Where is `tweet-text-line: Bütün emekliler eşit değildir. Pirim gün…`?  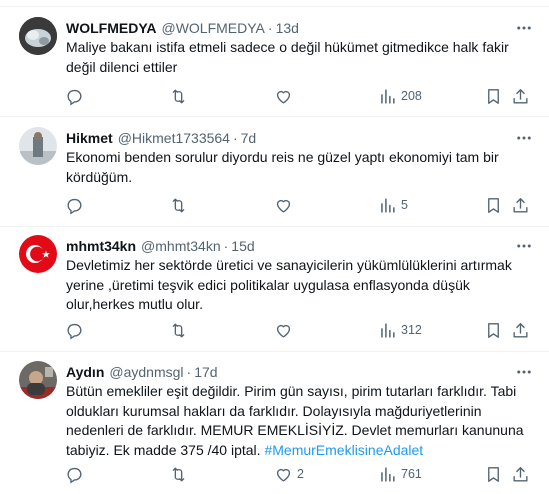
tweet-text-line: Bütün emekliler eşit değildir. Pirim gün… is located at coordinates (291, 391).